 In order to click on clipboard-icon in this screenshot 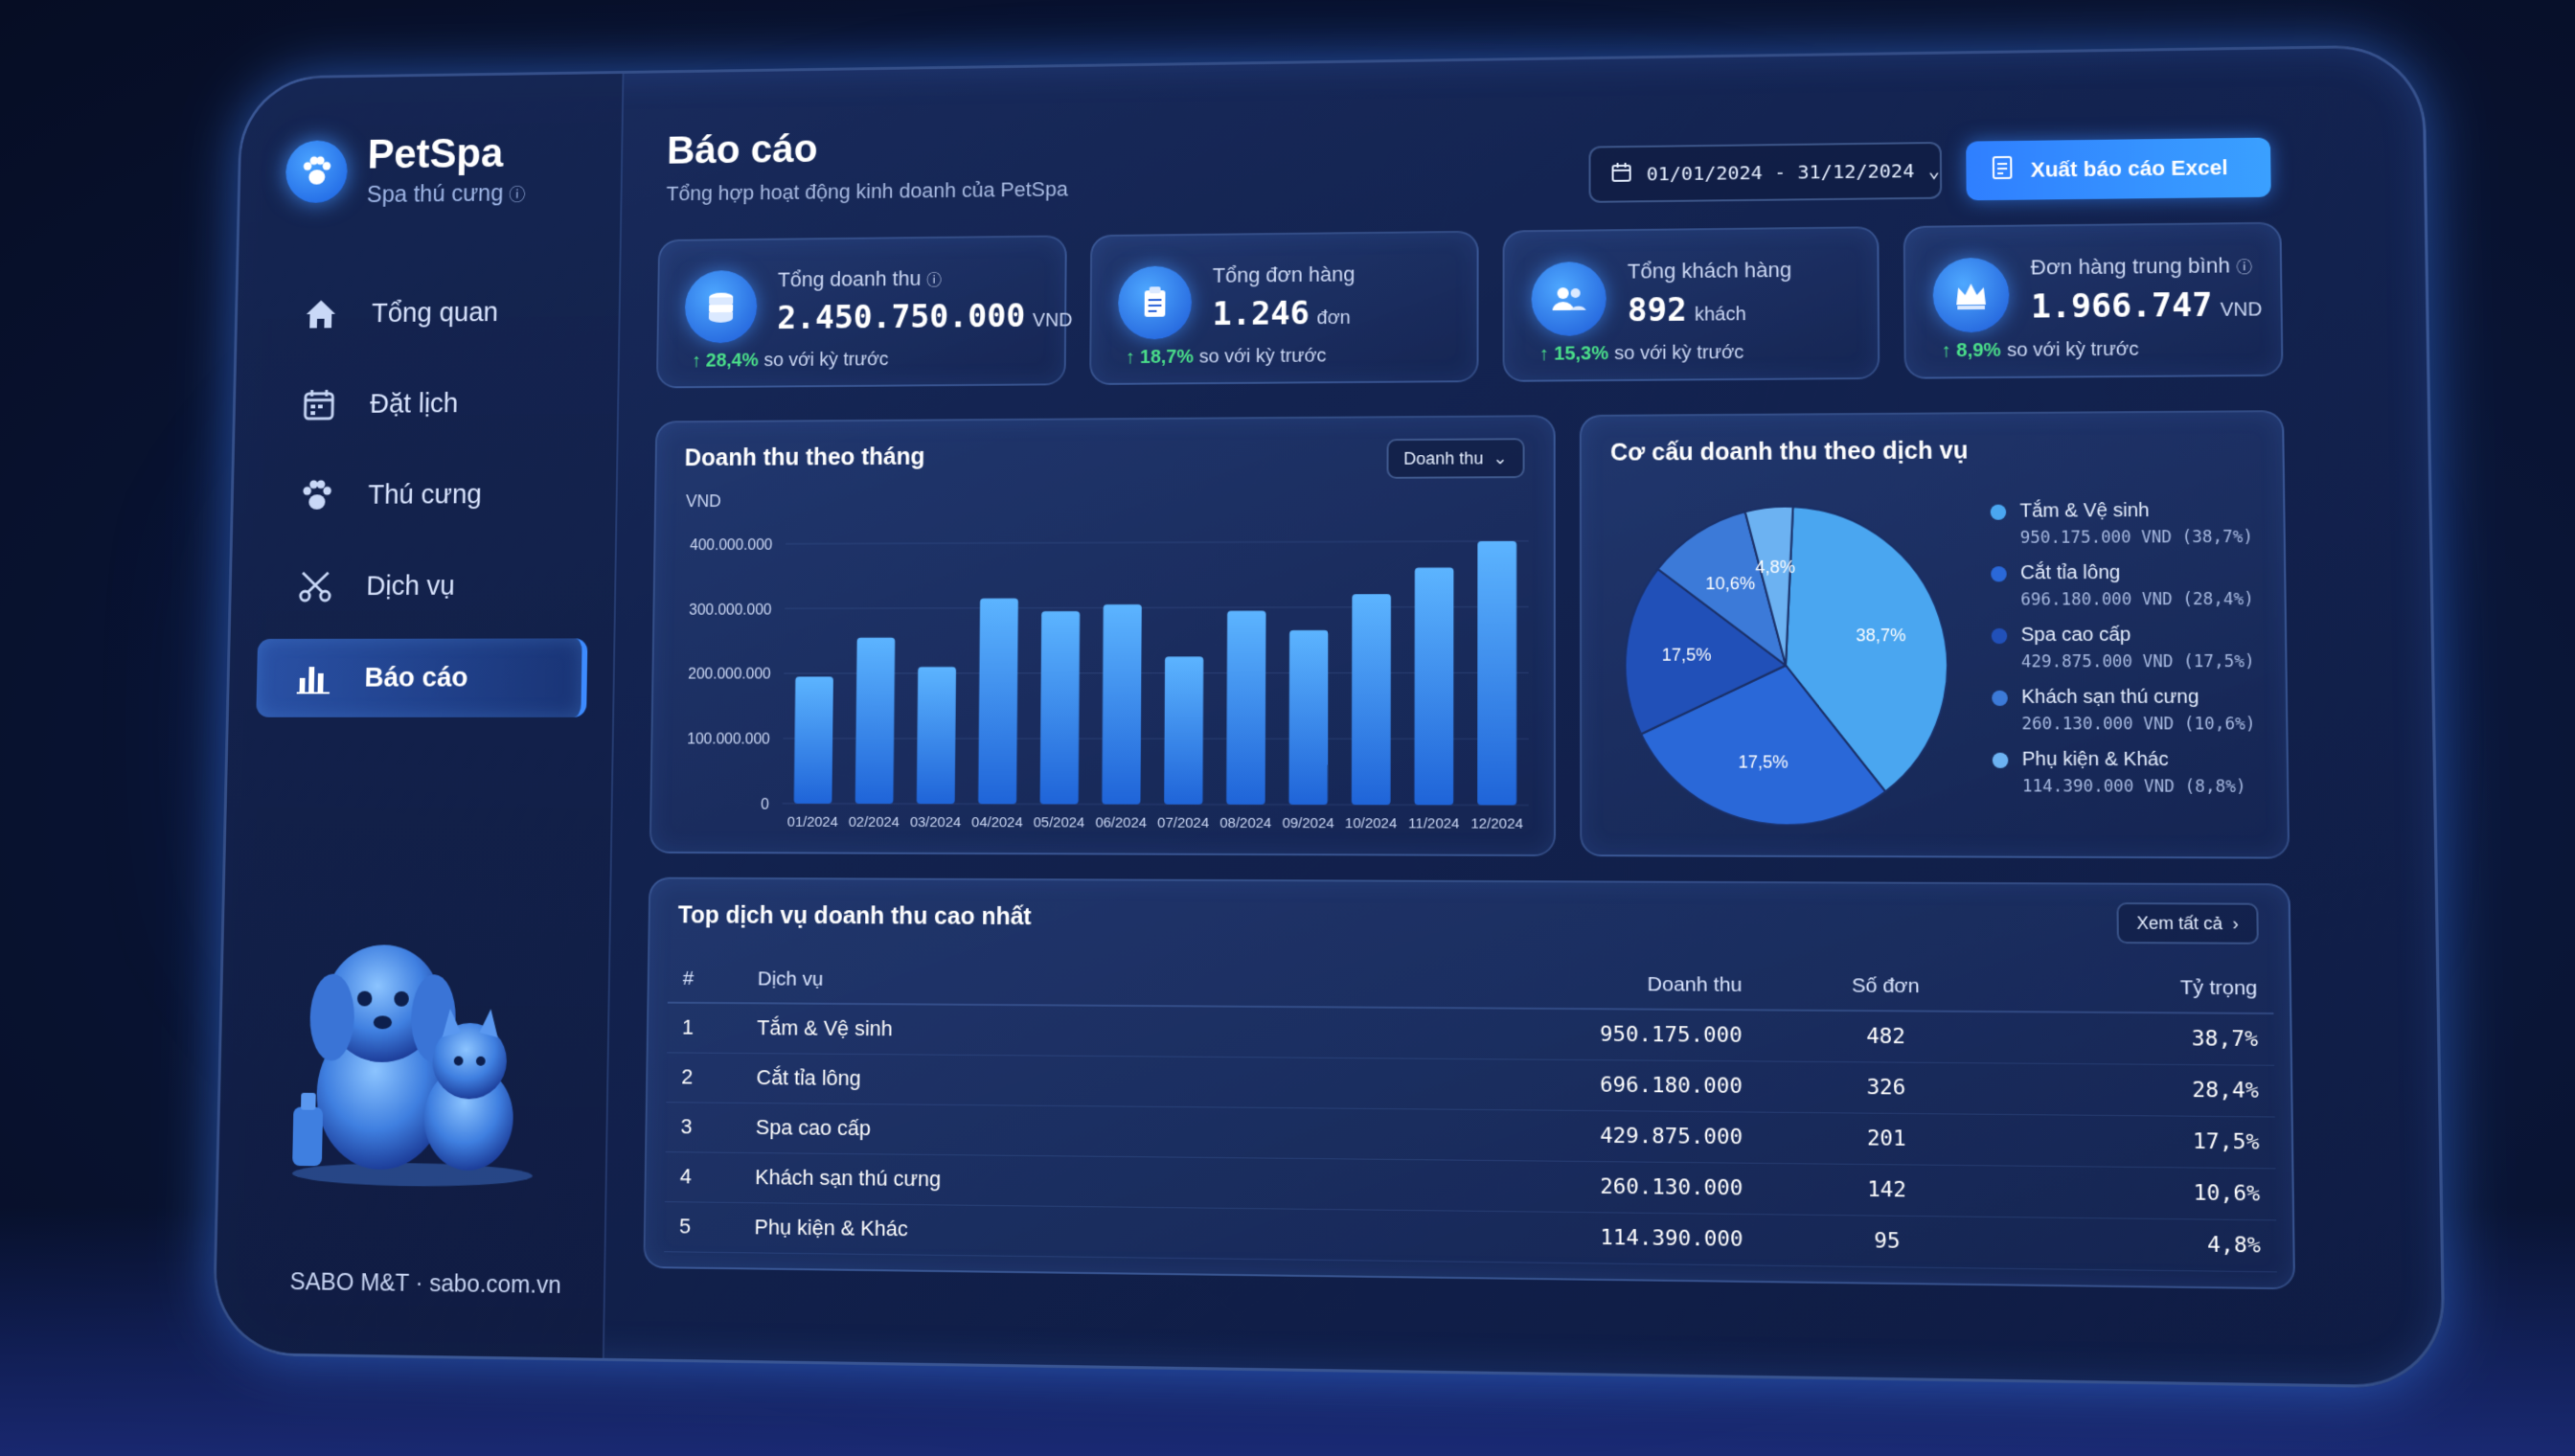, I will do `click(1155, 302)`.